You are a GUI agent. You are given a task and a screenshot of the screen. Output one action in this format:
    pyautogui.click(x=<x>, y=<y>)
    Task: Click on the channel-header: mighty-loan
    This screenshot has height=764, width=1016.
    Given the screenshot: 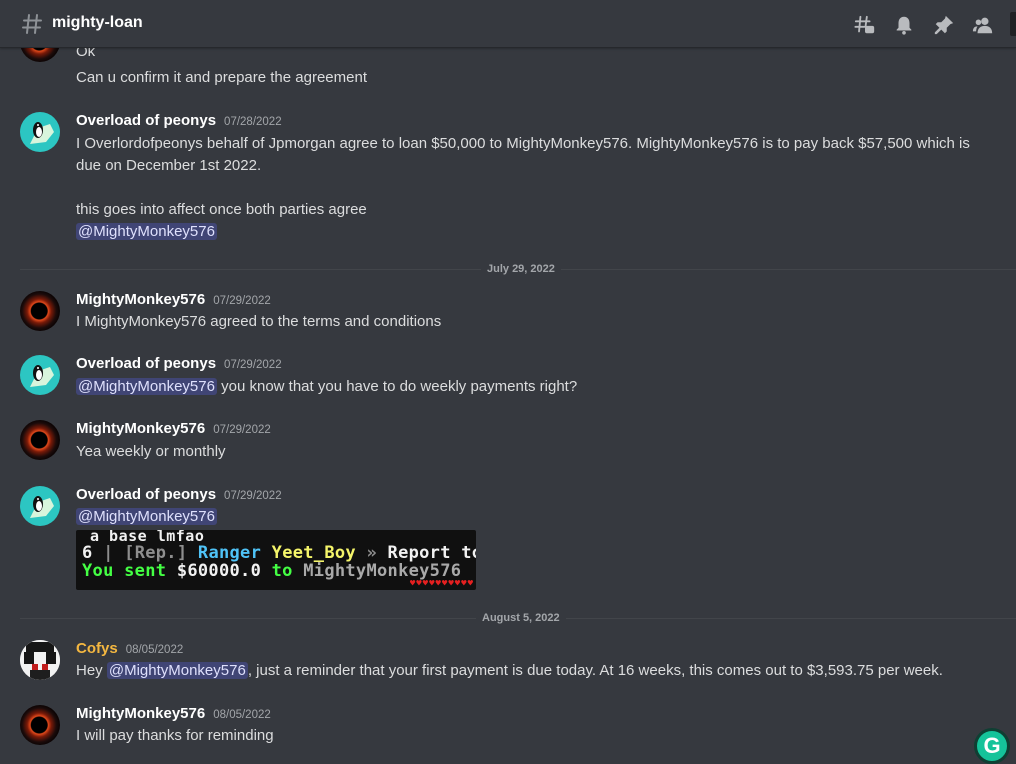 What is the action you would take?
    pyautogui.click(x=508, y=24)
    